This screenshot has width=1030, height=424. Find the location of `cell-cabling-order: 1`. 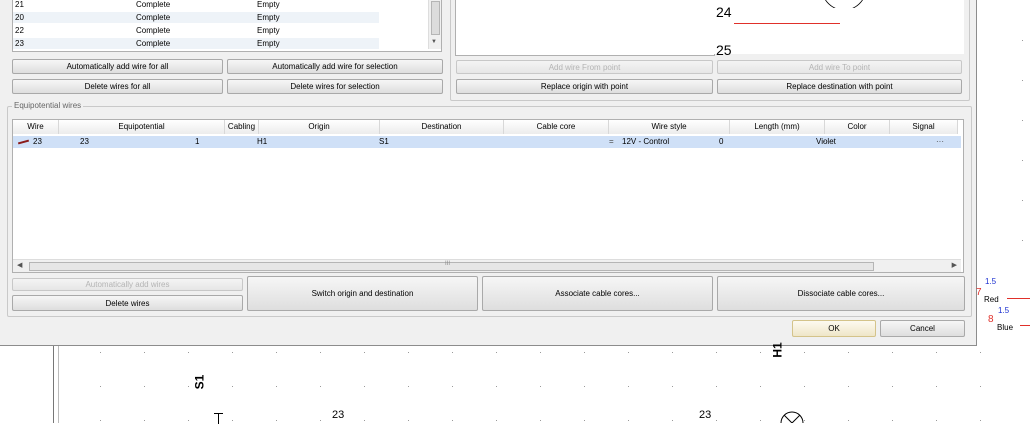

cell-cabling-order: 1 is located at coordinates (197, 141).